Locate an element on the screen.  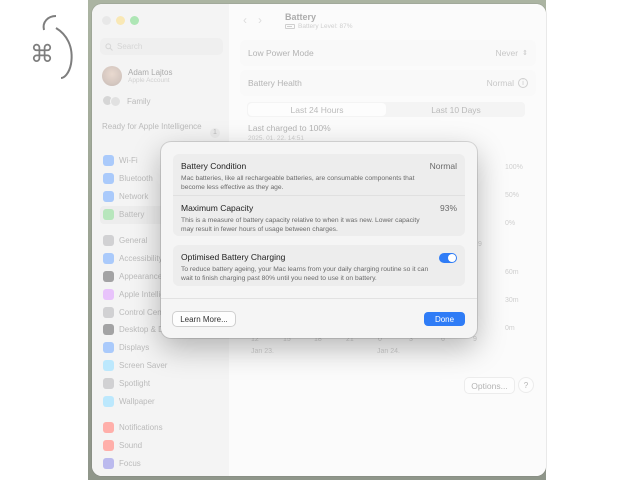
done-button: Done is located at coordinates (444, 319).